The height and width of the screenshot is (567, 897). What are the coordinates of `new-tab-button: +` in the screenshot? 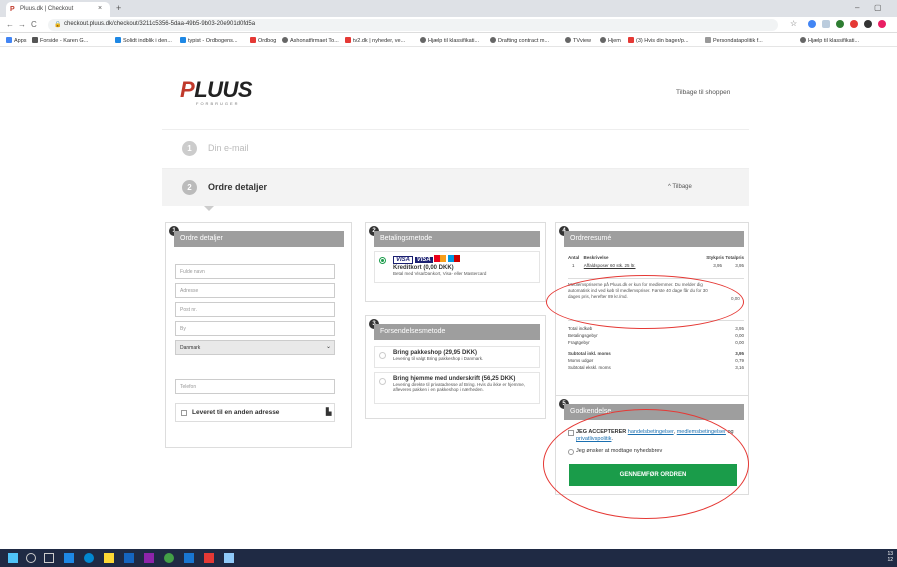 It's located at (118, 8).